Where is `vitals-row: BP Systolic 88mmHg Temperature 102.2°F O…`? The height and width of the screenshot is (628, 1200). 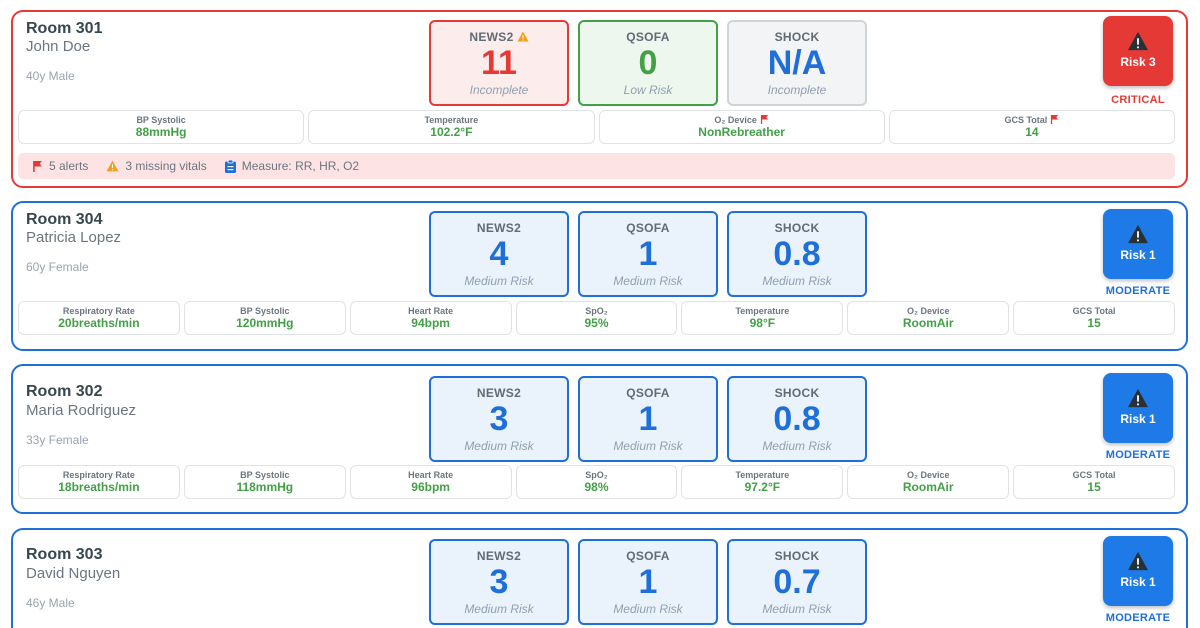 vitals-row: BP Systolic 88mmHg Temperature 102.2°F O… is located at coordinates (596, 127).